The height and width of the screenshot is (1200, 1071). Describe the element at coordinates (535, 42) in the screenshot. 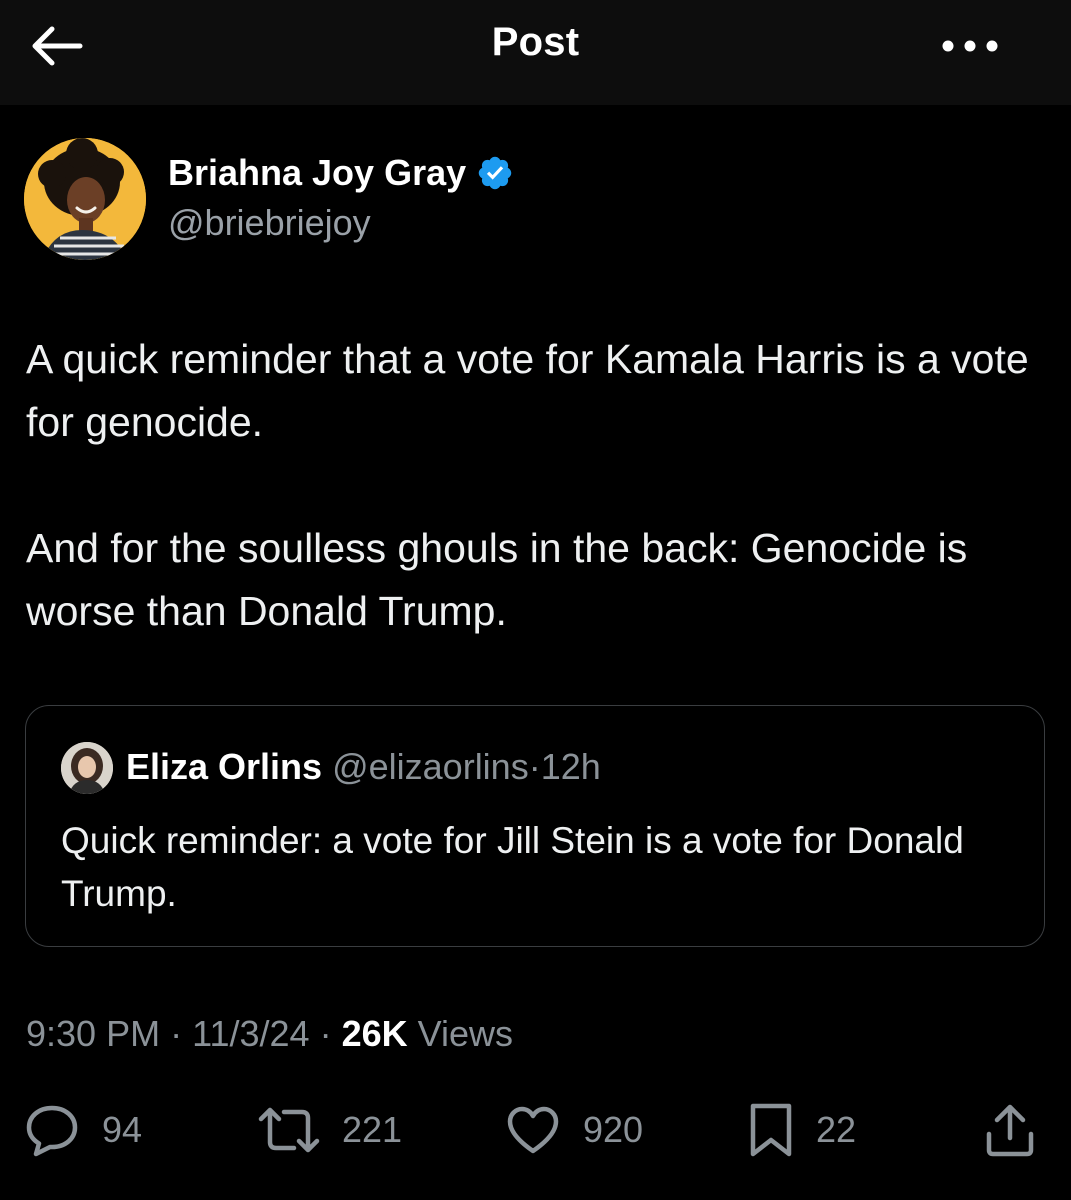

I see `page-title: Post` at that location.